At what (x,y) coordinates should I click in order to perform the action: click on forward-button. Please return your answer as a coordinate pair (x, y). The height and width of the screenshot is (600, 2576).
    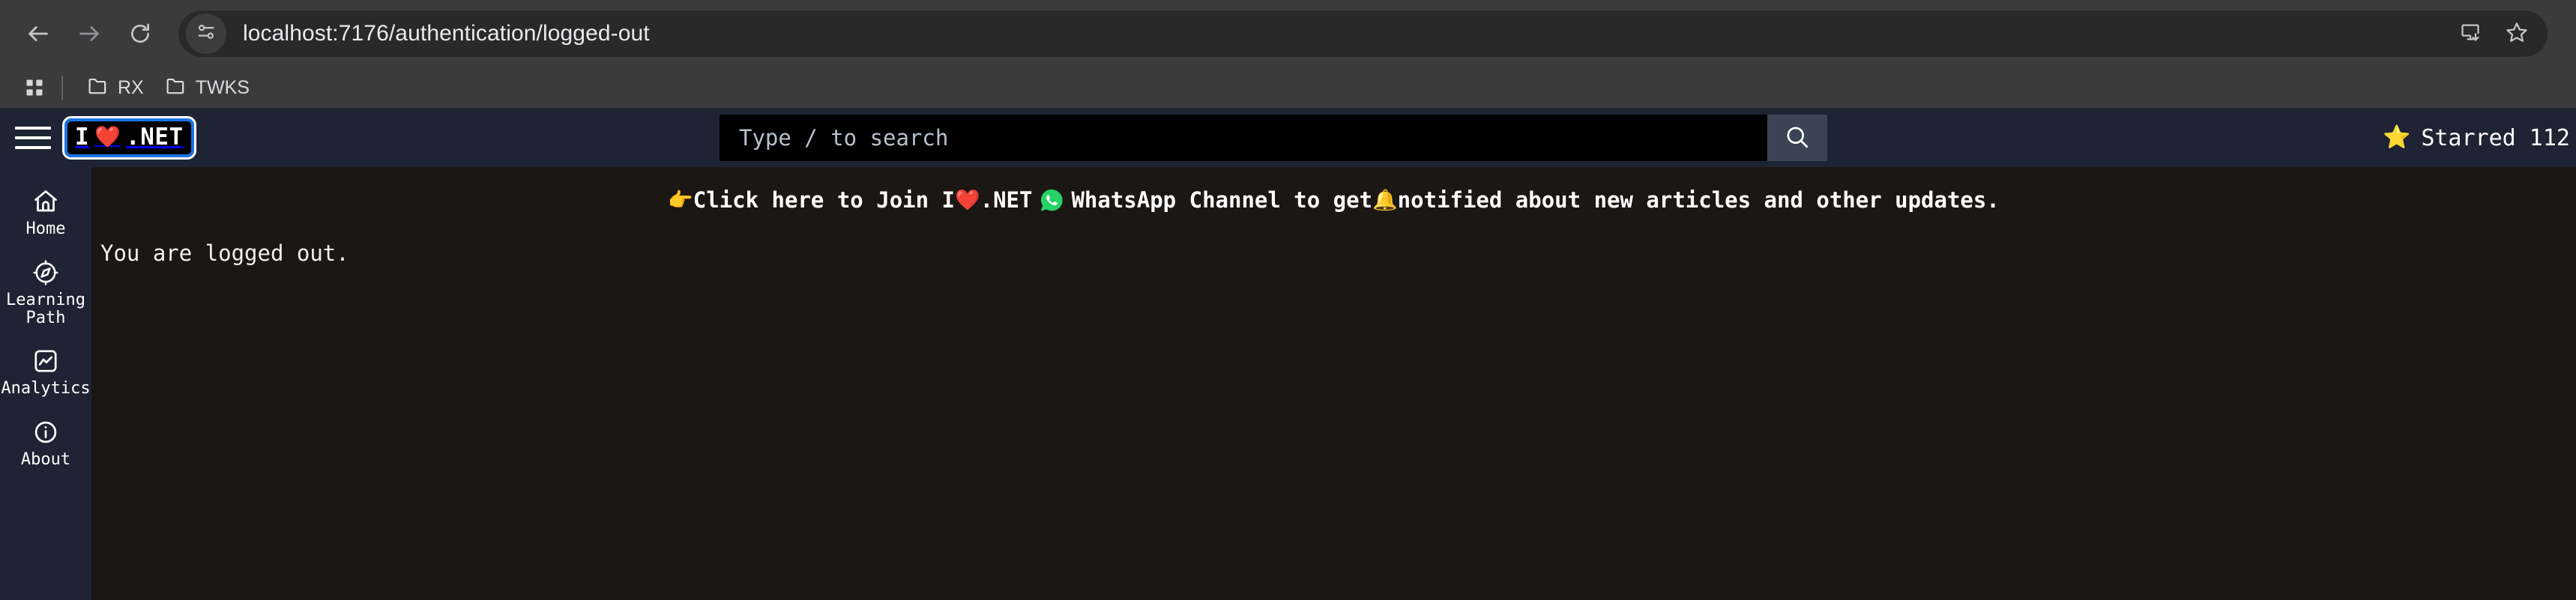
    Looking at the image, I should click on (89, 33).